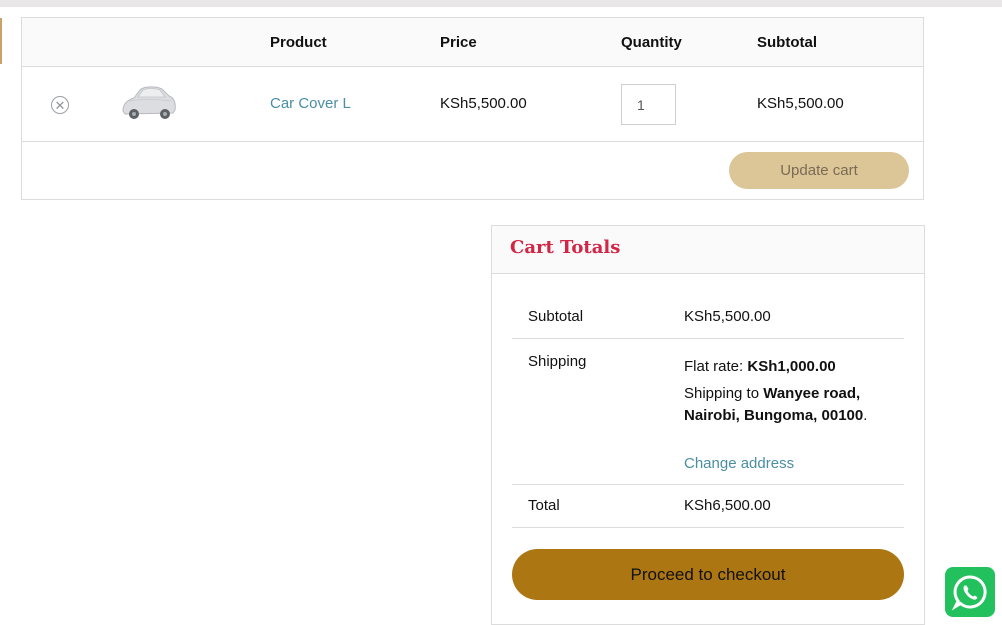 This screenshot has height=625, width=1002. I want to click on subtotal-label: Subtotal, so click(556, 316).